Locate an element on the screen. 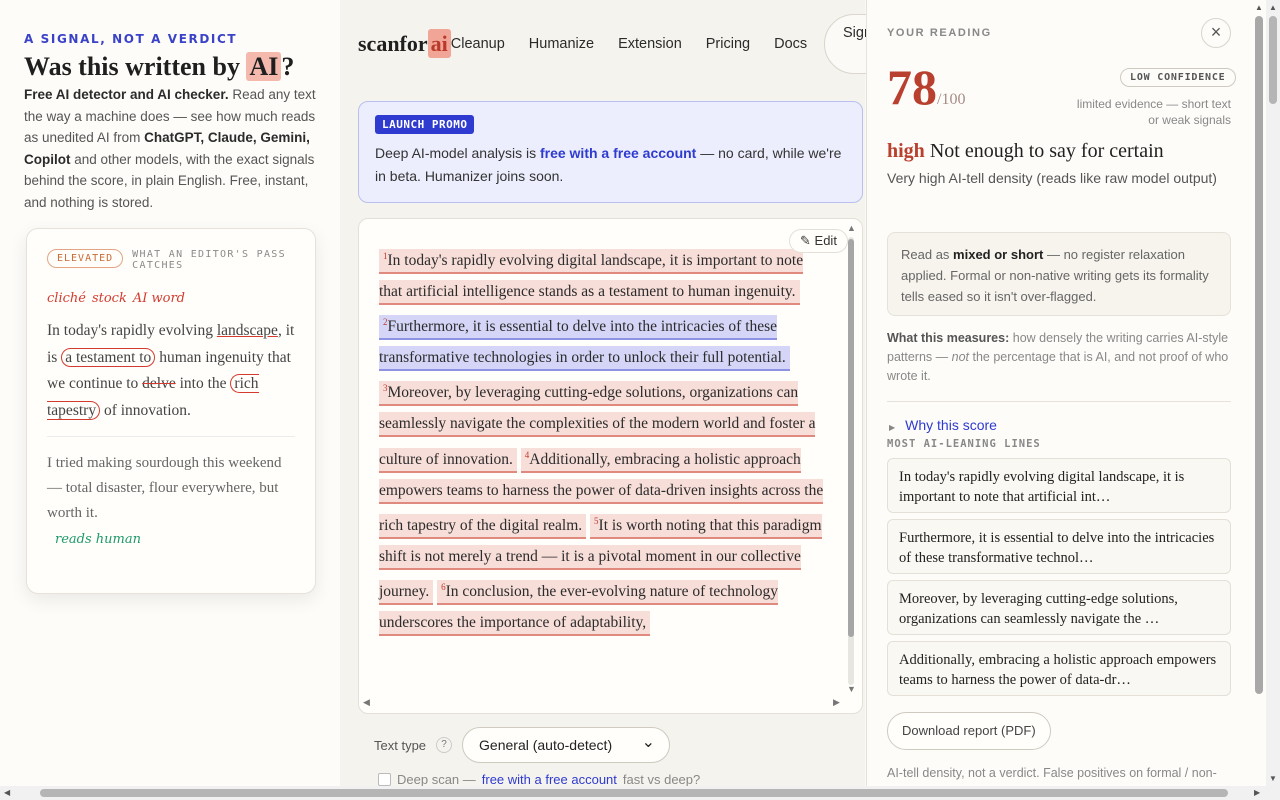  elevated-badge: ELEVATED is located at coordinates (85, 258).